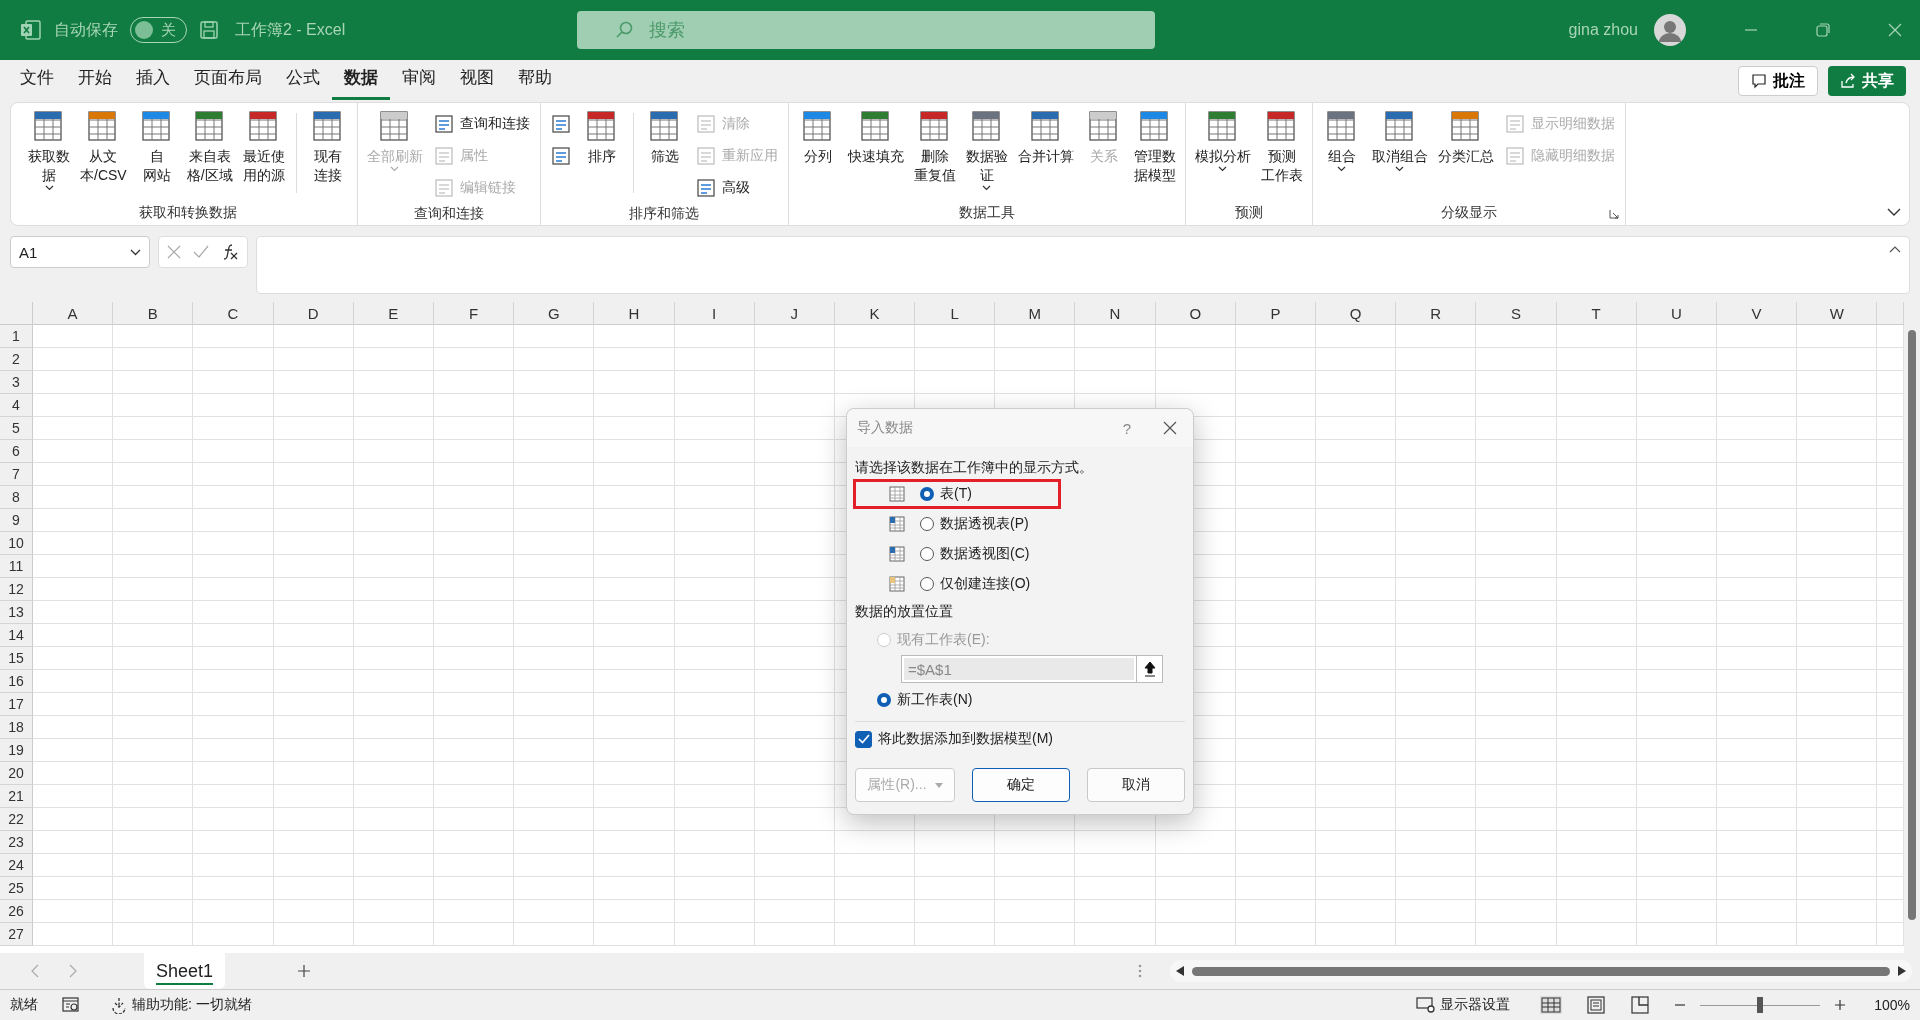 This screenshot has height=1020, width=1920. Describe the element at coordinates (946, 494) in the screenshot. I see `radio-option: 表(T)` at that location.